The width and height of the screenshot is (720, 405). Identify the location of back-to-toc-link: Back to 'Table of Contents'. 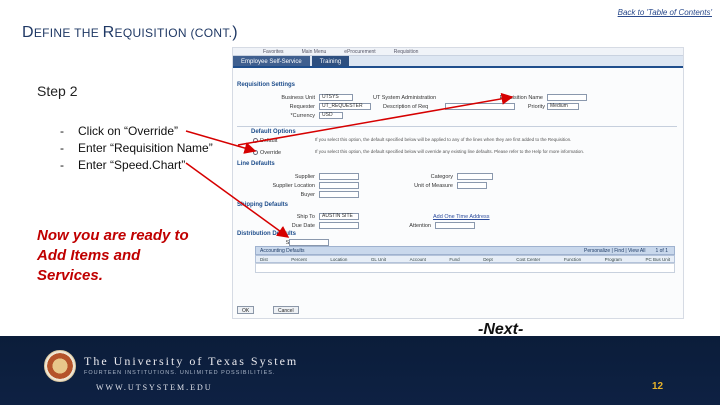
(665, 12).